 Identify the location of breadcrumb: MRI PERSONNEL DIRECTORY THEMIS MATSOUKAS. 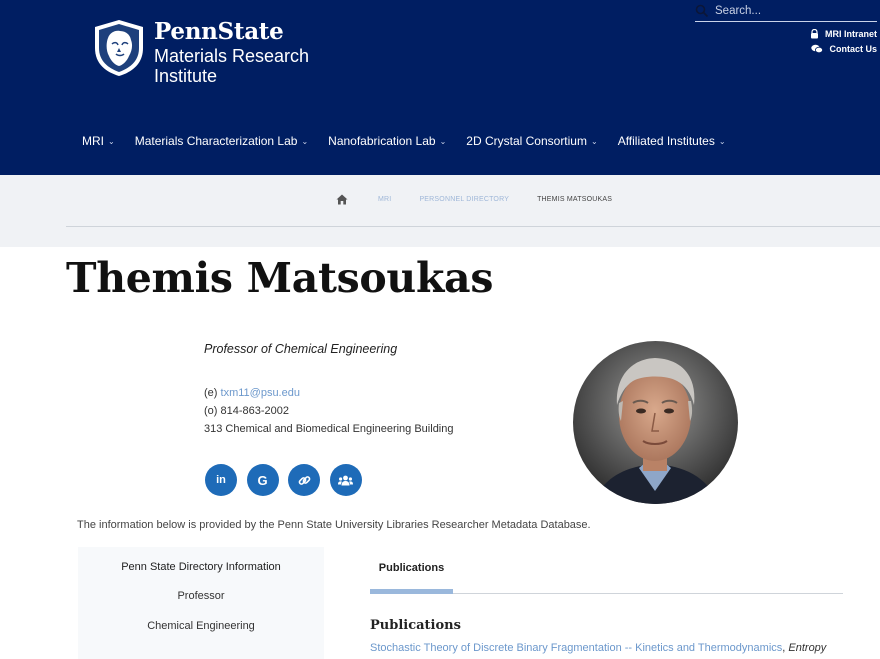
(488, 199).